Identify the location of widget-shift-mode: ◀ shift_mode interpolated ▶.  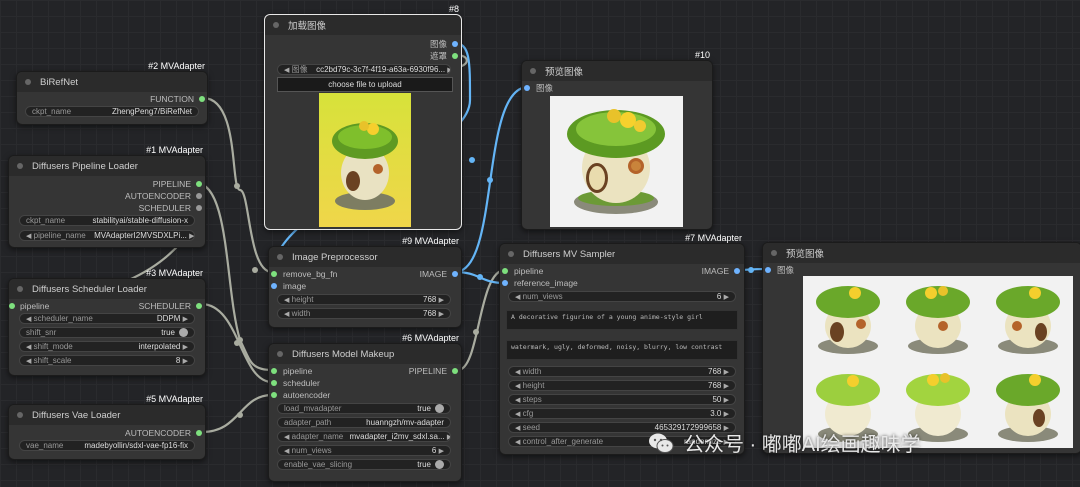
(107, 346).